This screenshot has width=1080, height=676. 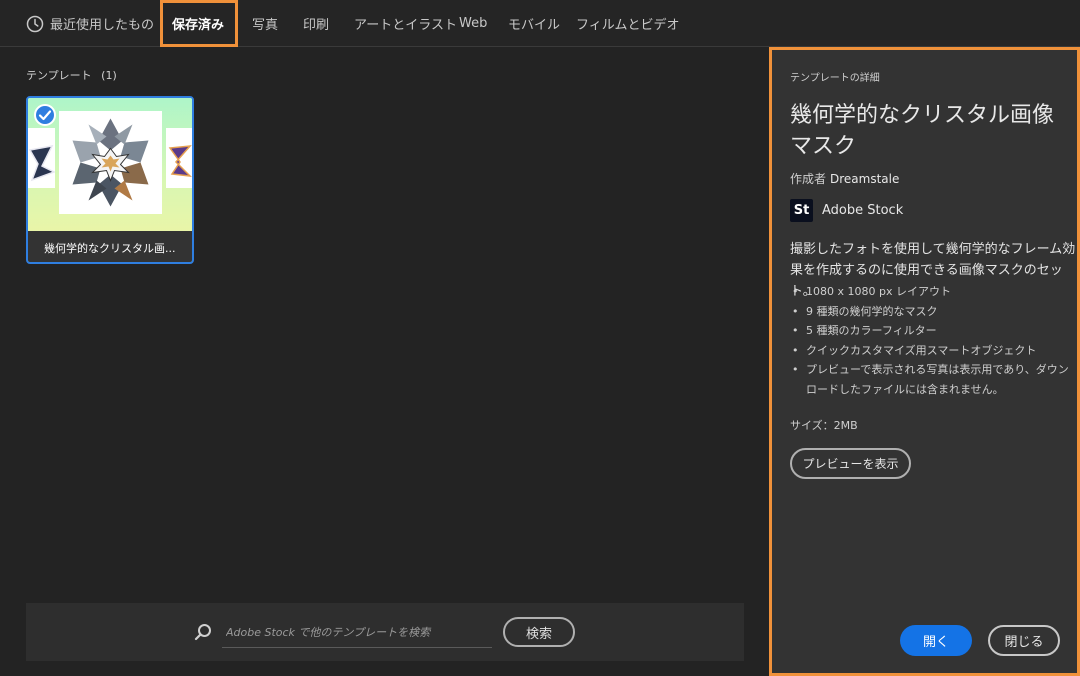 What do you see at coordinates (1024, 640) in the screenshot?
I see `close-button: 閉じる` at bounding box center [1024, 640].